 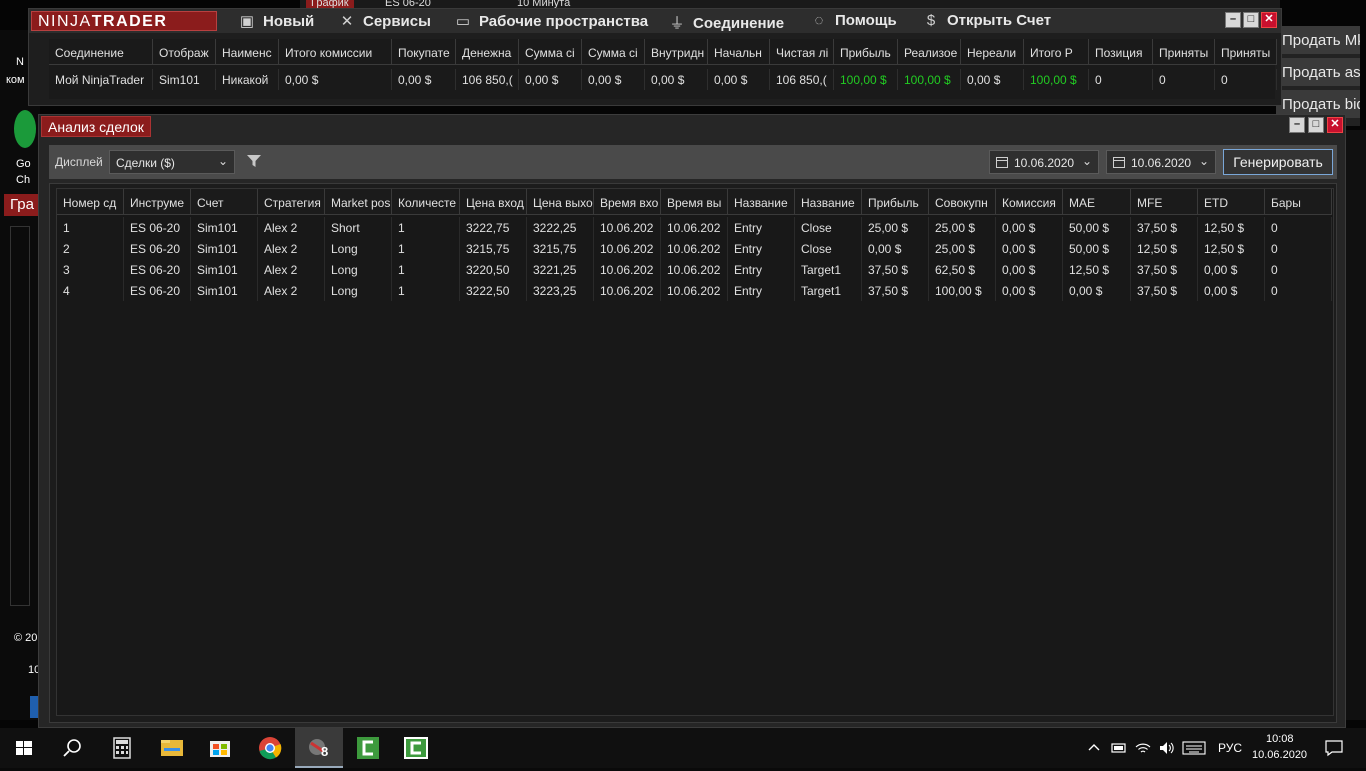 What do you see at coordinates (802, 52) in the screenshot?
I see `accounts-column-header: Чистая лі` at bounding box center [802, 52].